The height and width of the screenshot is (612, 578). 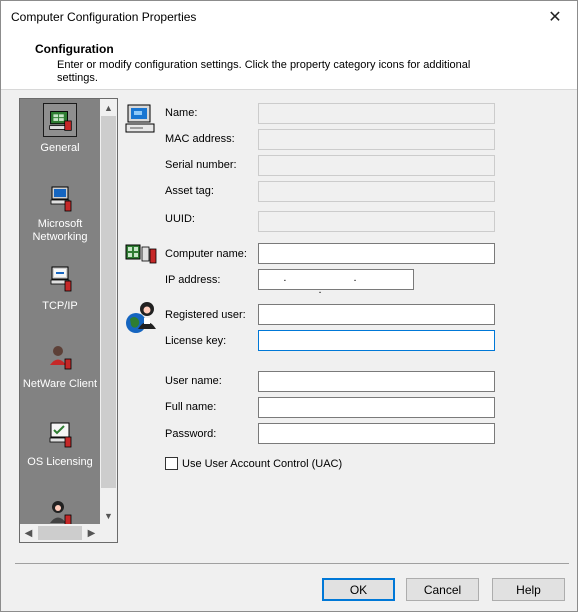 What do you see at coordinates (74, 49) in the screenshot?
I see `header-title: Configuration` at bounding box center [74, 49].